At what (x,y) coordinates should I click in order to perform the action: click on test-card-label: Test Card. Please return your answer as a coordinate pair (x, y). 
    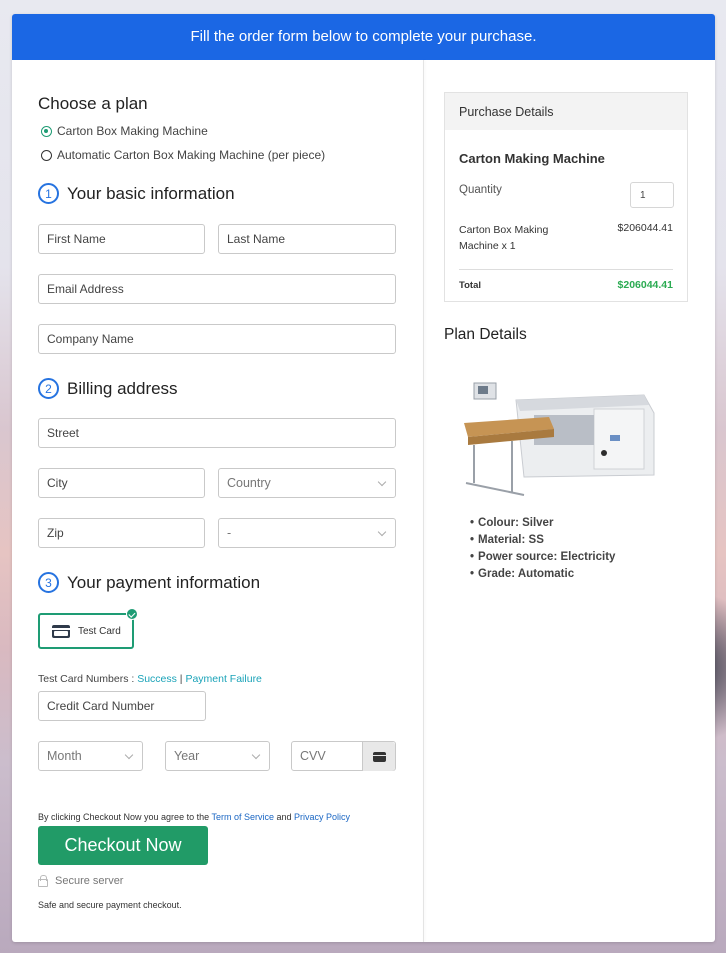
    Looking at the image, I should click on (99, 631).